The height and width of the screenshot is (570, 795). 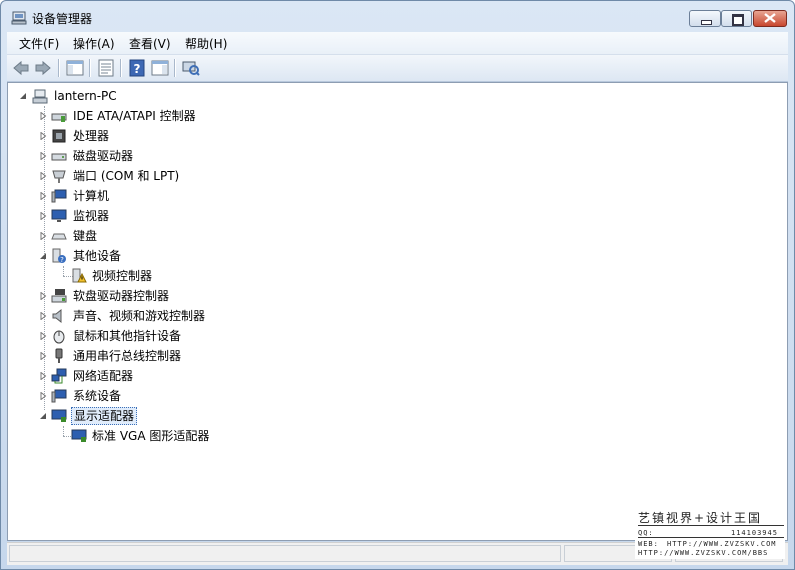 What do you see at coordinates (59, 376) in the screenshot?
I see `network-adapter-icon` at bounding box center [59, 376].